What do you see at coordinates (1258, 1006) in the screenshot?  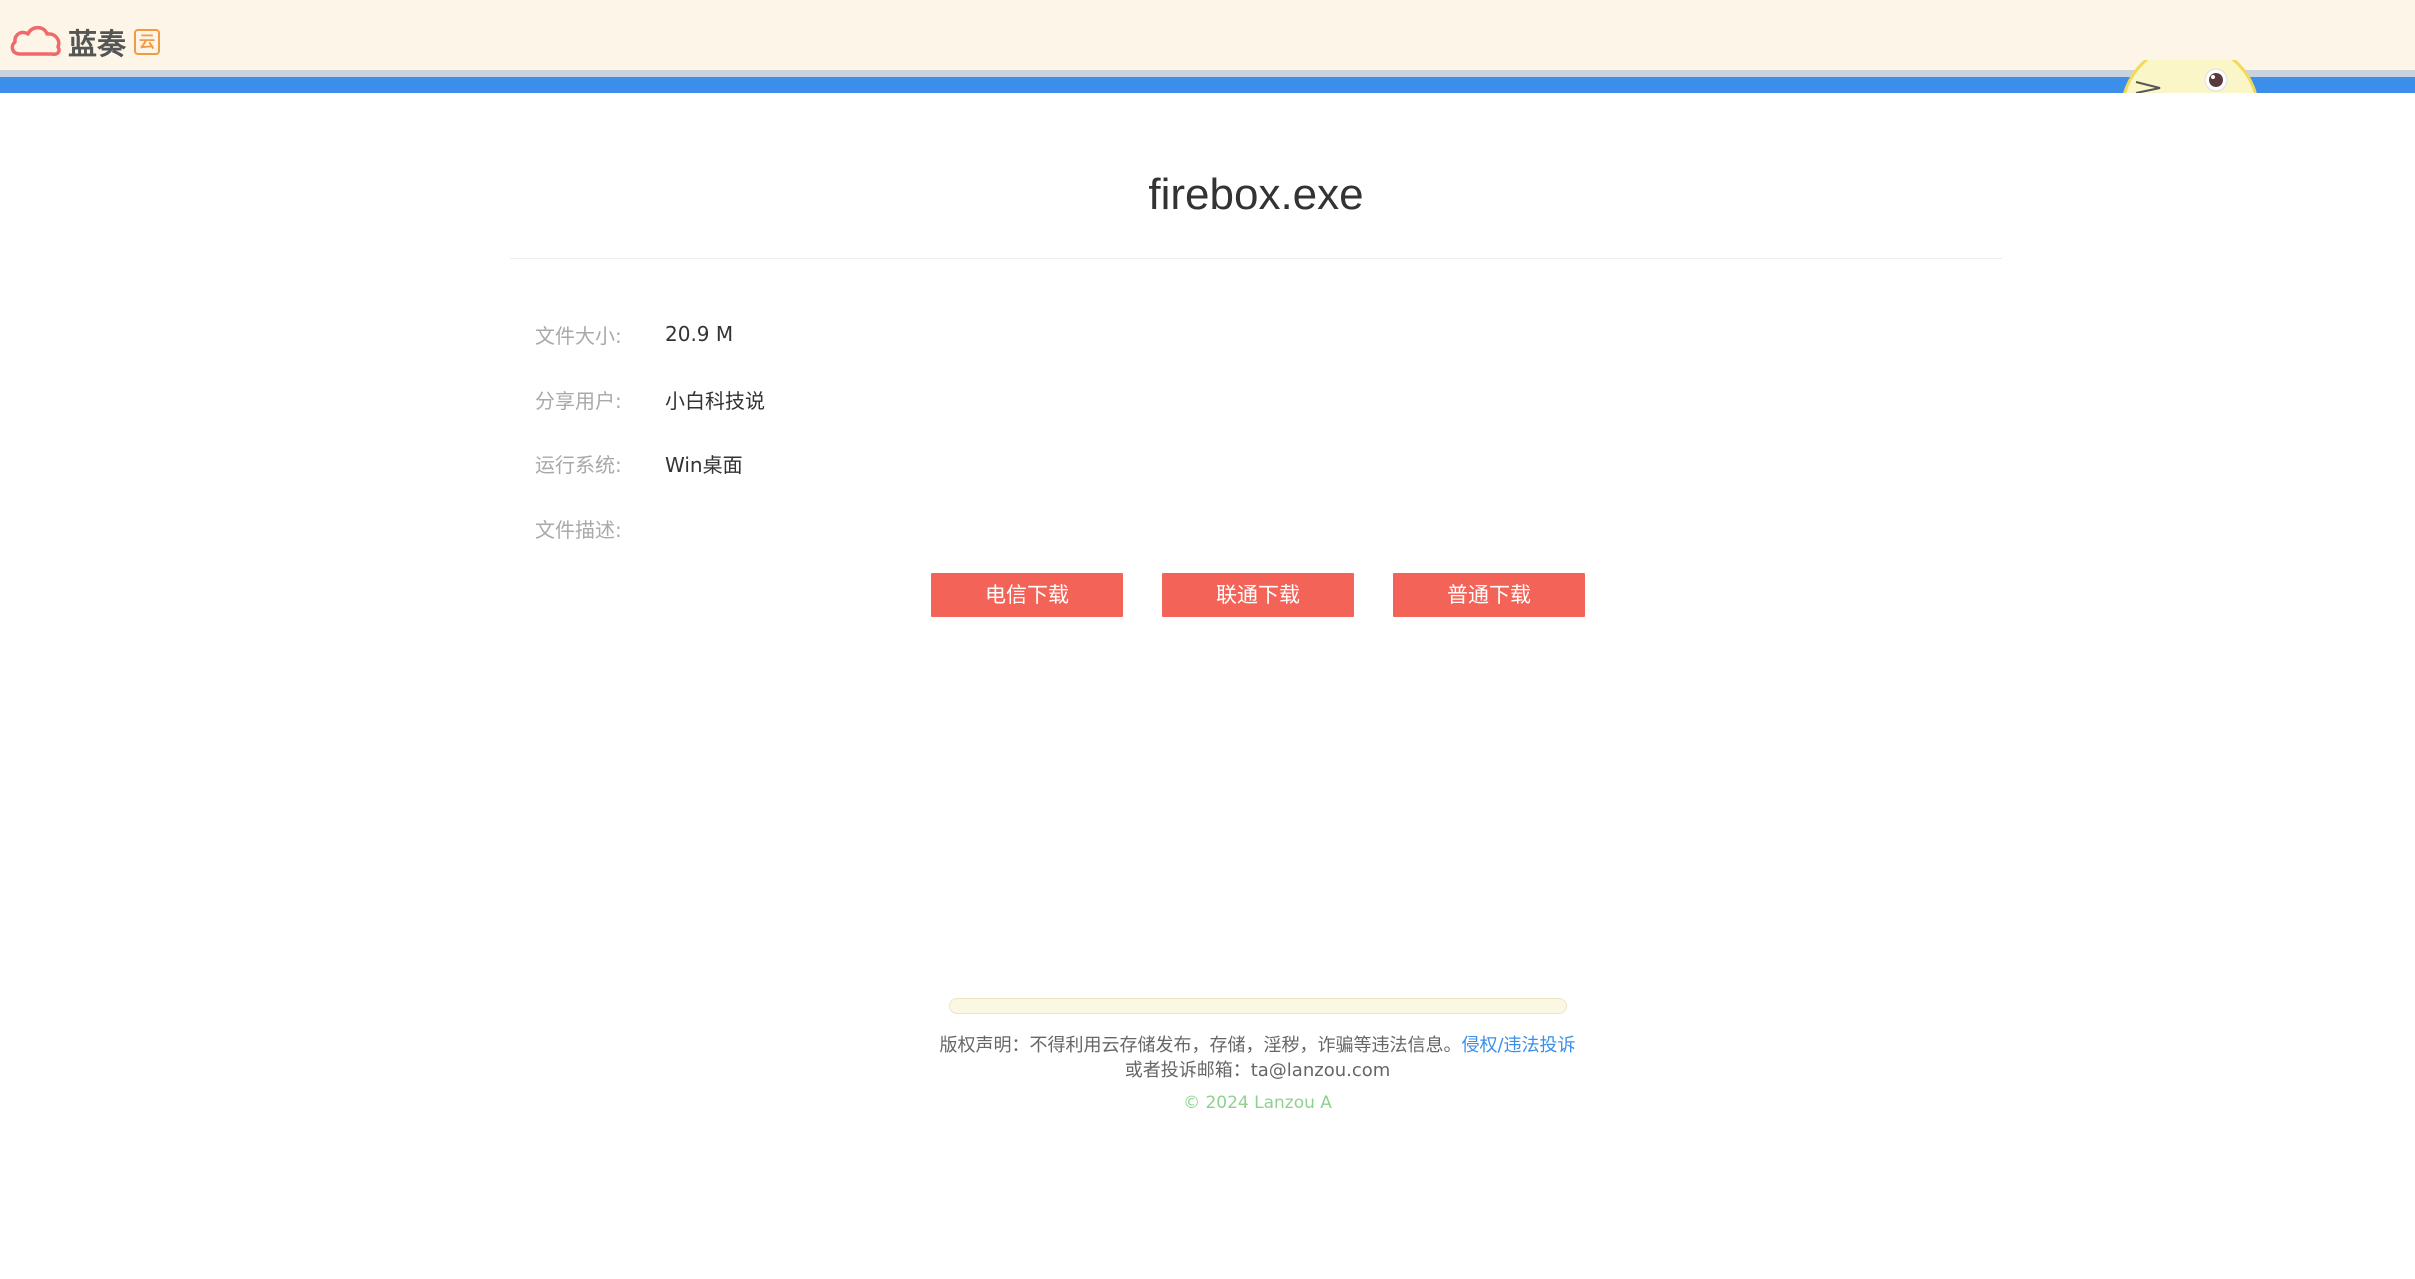 I see `loading-bar` at bounding box center [1258, 1006].